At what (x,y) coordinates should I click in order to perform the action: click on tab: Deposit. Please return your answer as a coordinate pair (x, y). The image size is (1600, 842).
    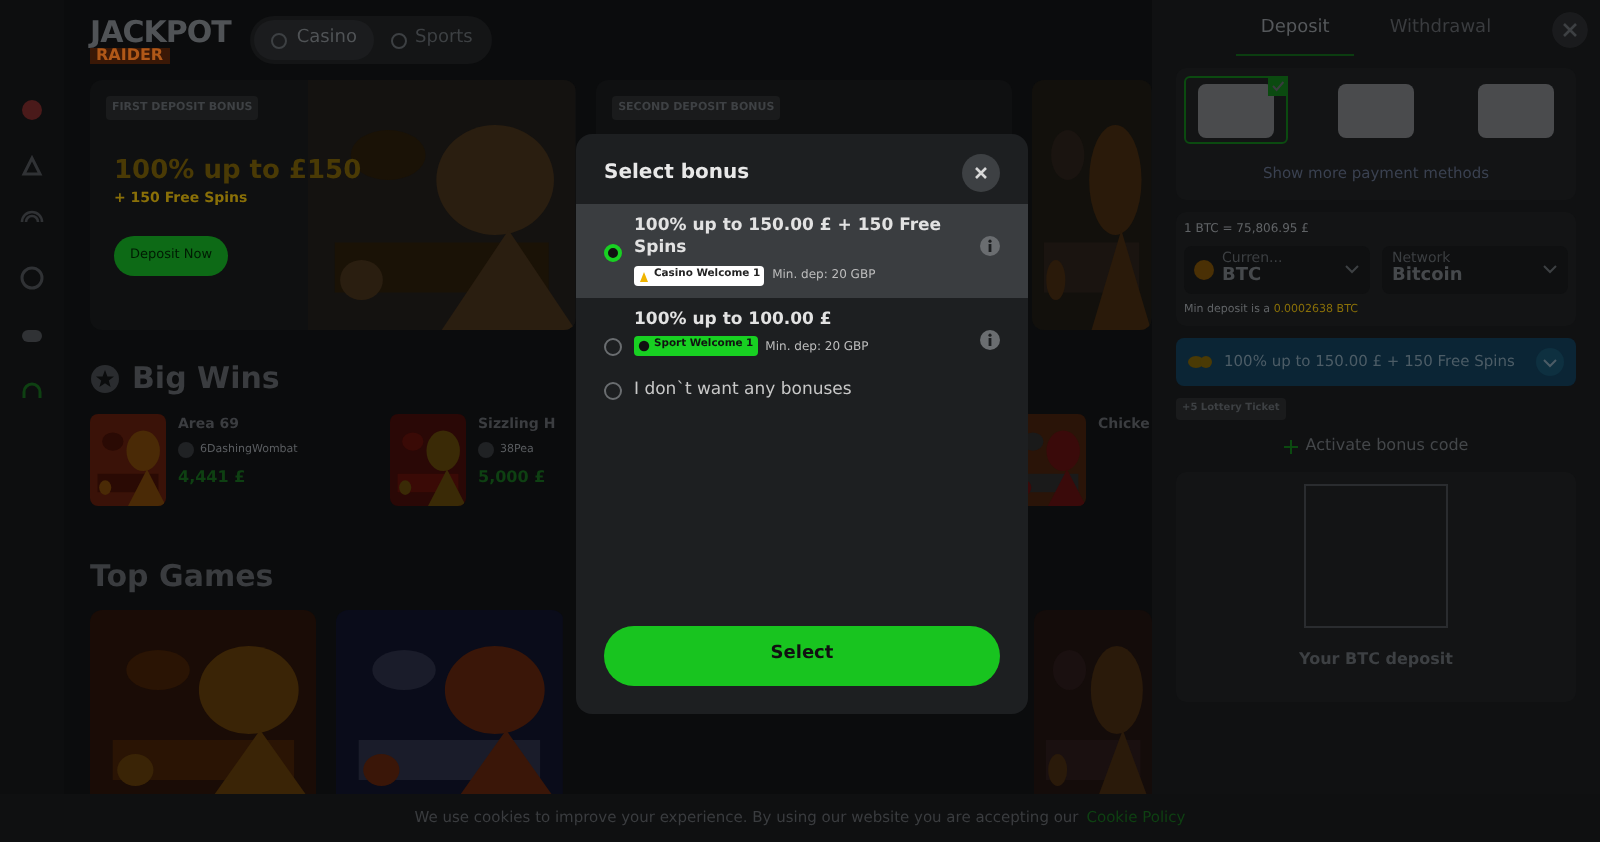
    Looking at the image, I should click on (1295, 34).